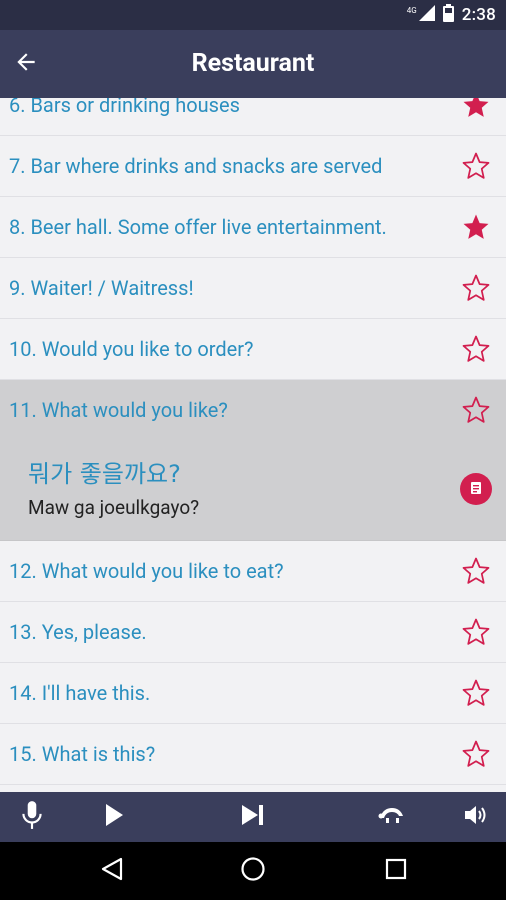 The height and width of the screenshot is (900, 506). What do you see at coordinates (253, 117) in the screenshot?
I see `phrase-row: 6. Bars or drinking houses` at bounding box center [253, 117].